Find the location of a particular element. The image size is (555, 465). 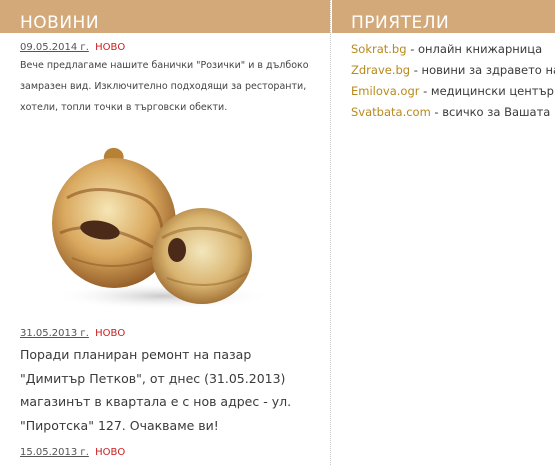

column-divider is located at coordinates (330, 232).